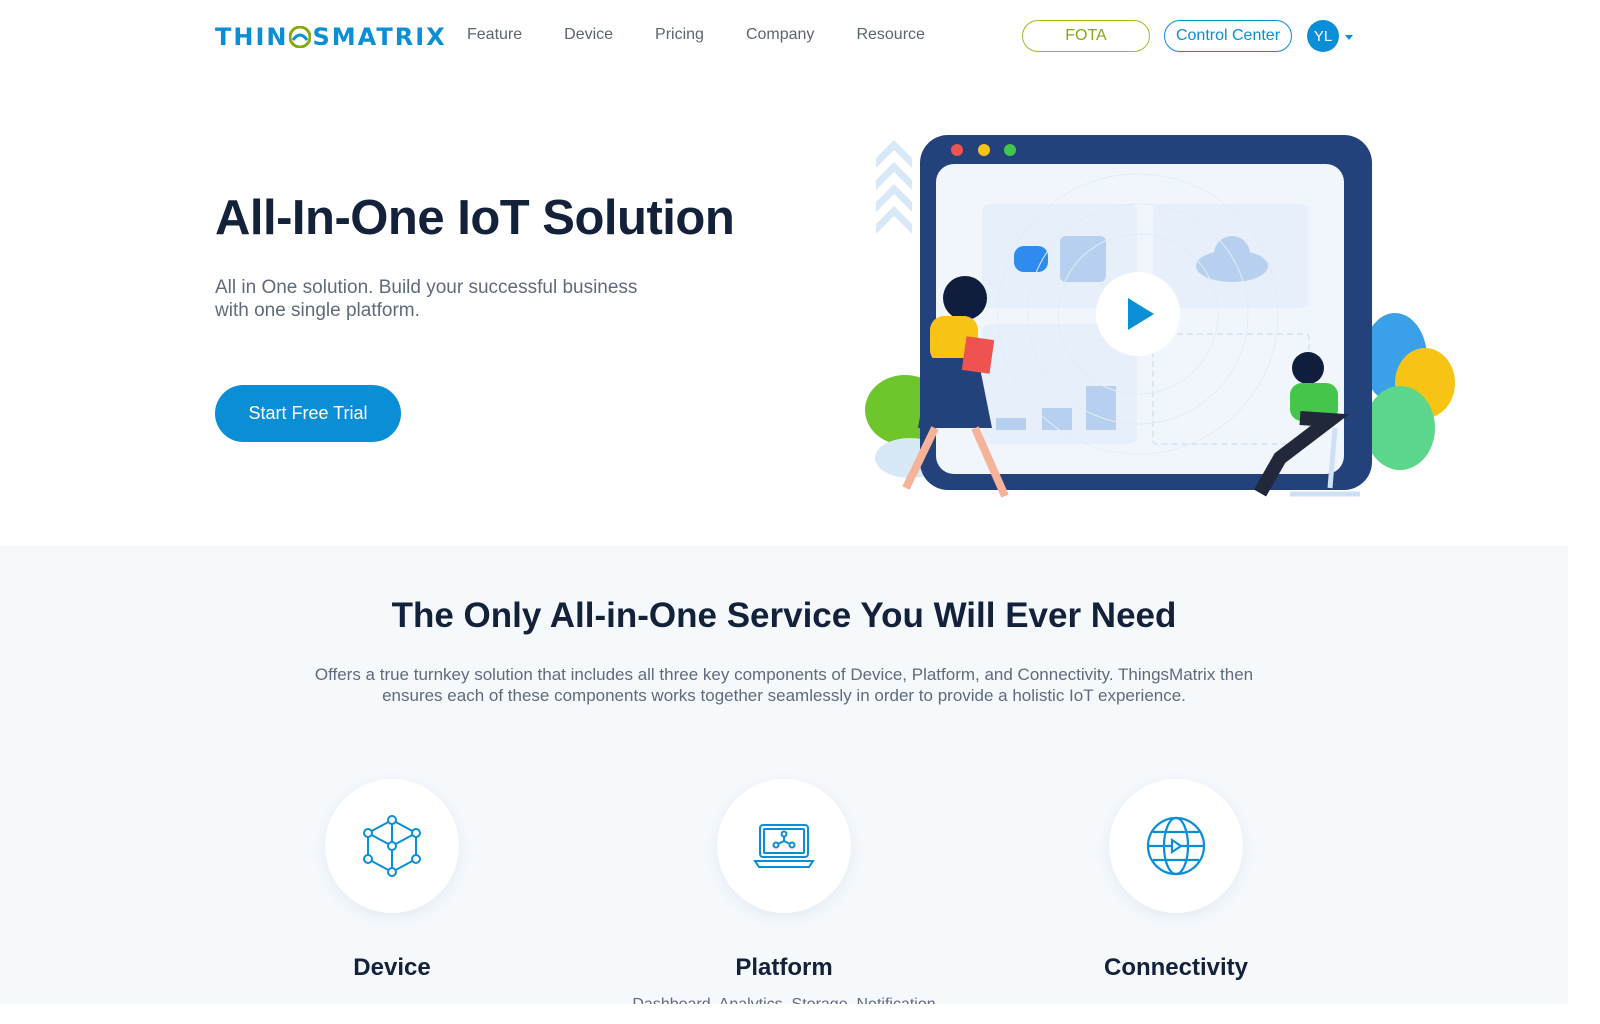  I want to click on logo-mark-icon, so click(300, 37).